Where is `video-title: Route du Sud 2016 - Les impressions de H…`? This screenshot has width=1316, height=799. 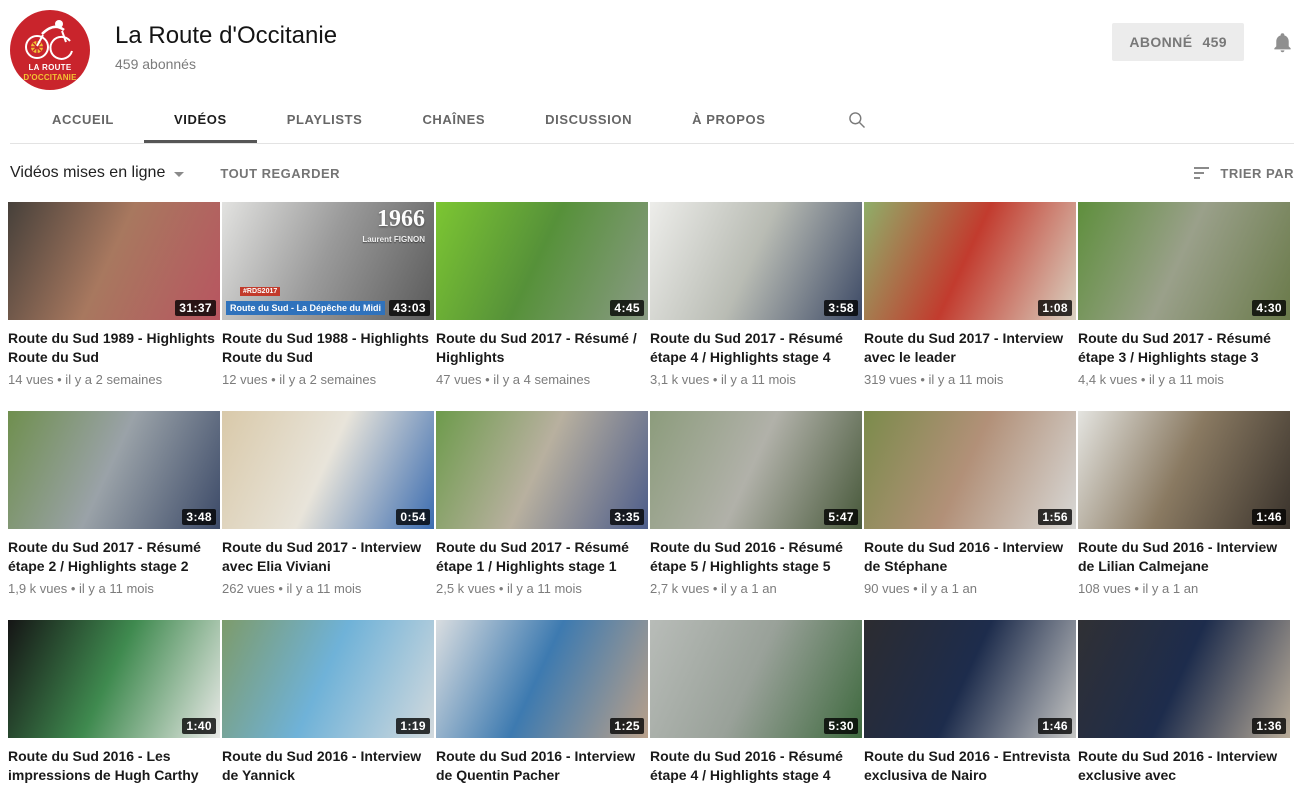 video-title: Route du Sud 2016 - Les impressions de H… is located at coordinates (114, 766).